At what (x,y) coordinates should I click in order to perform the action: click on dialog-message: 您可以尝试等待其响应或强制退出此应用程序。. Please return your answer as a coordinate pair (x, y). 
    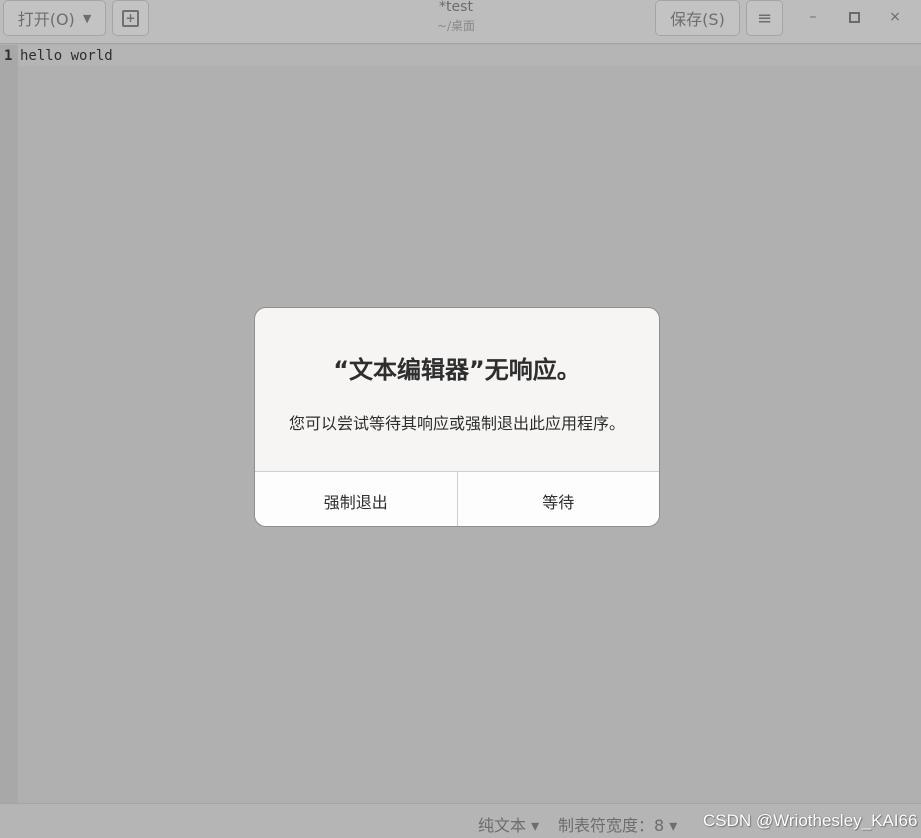
    Looking at the image, I should click on (456, 423).